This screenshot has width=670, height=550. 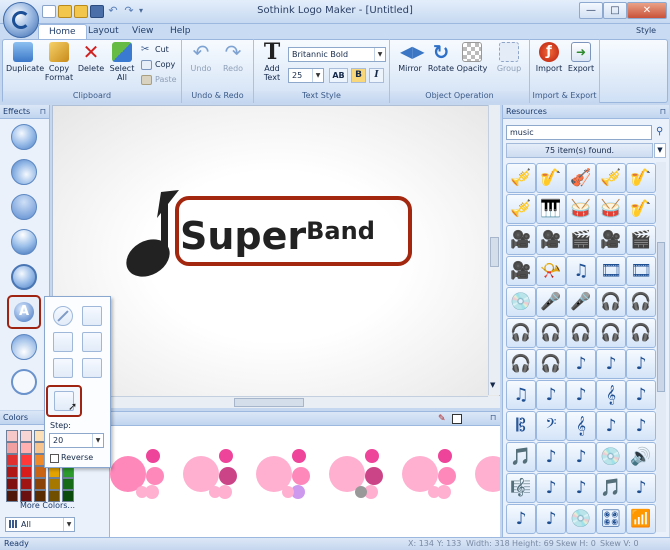 I want to click on font-size-select: 25 ▼, so click(x=306, y=75).